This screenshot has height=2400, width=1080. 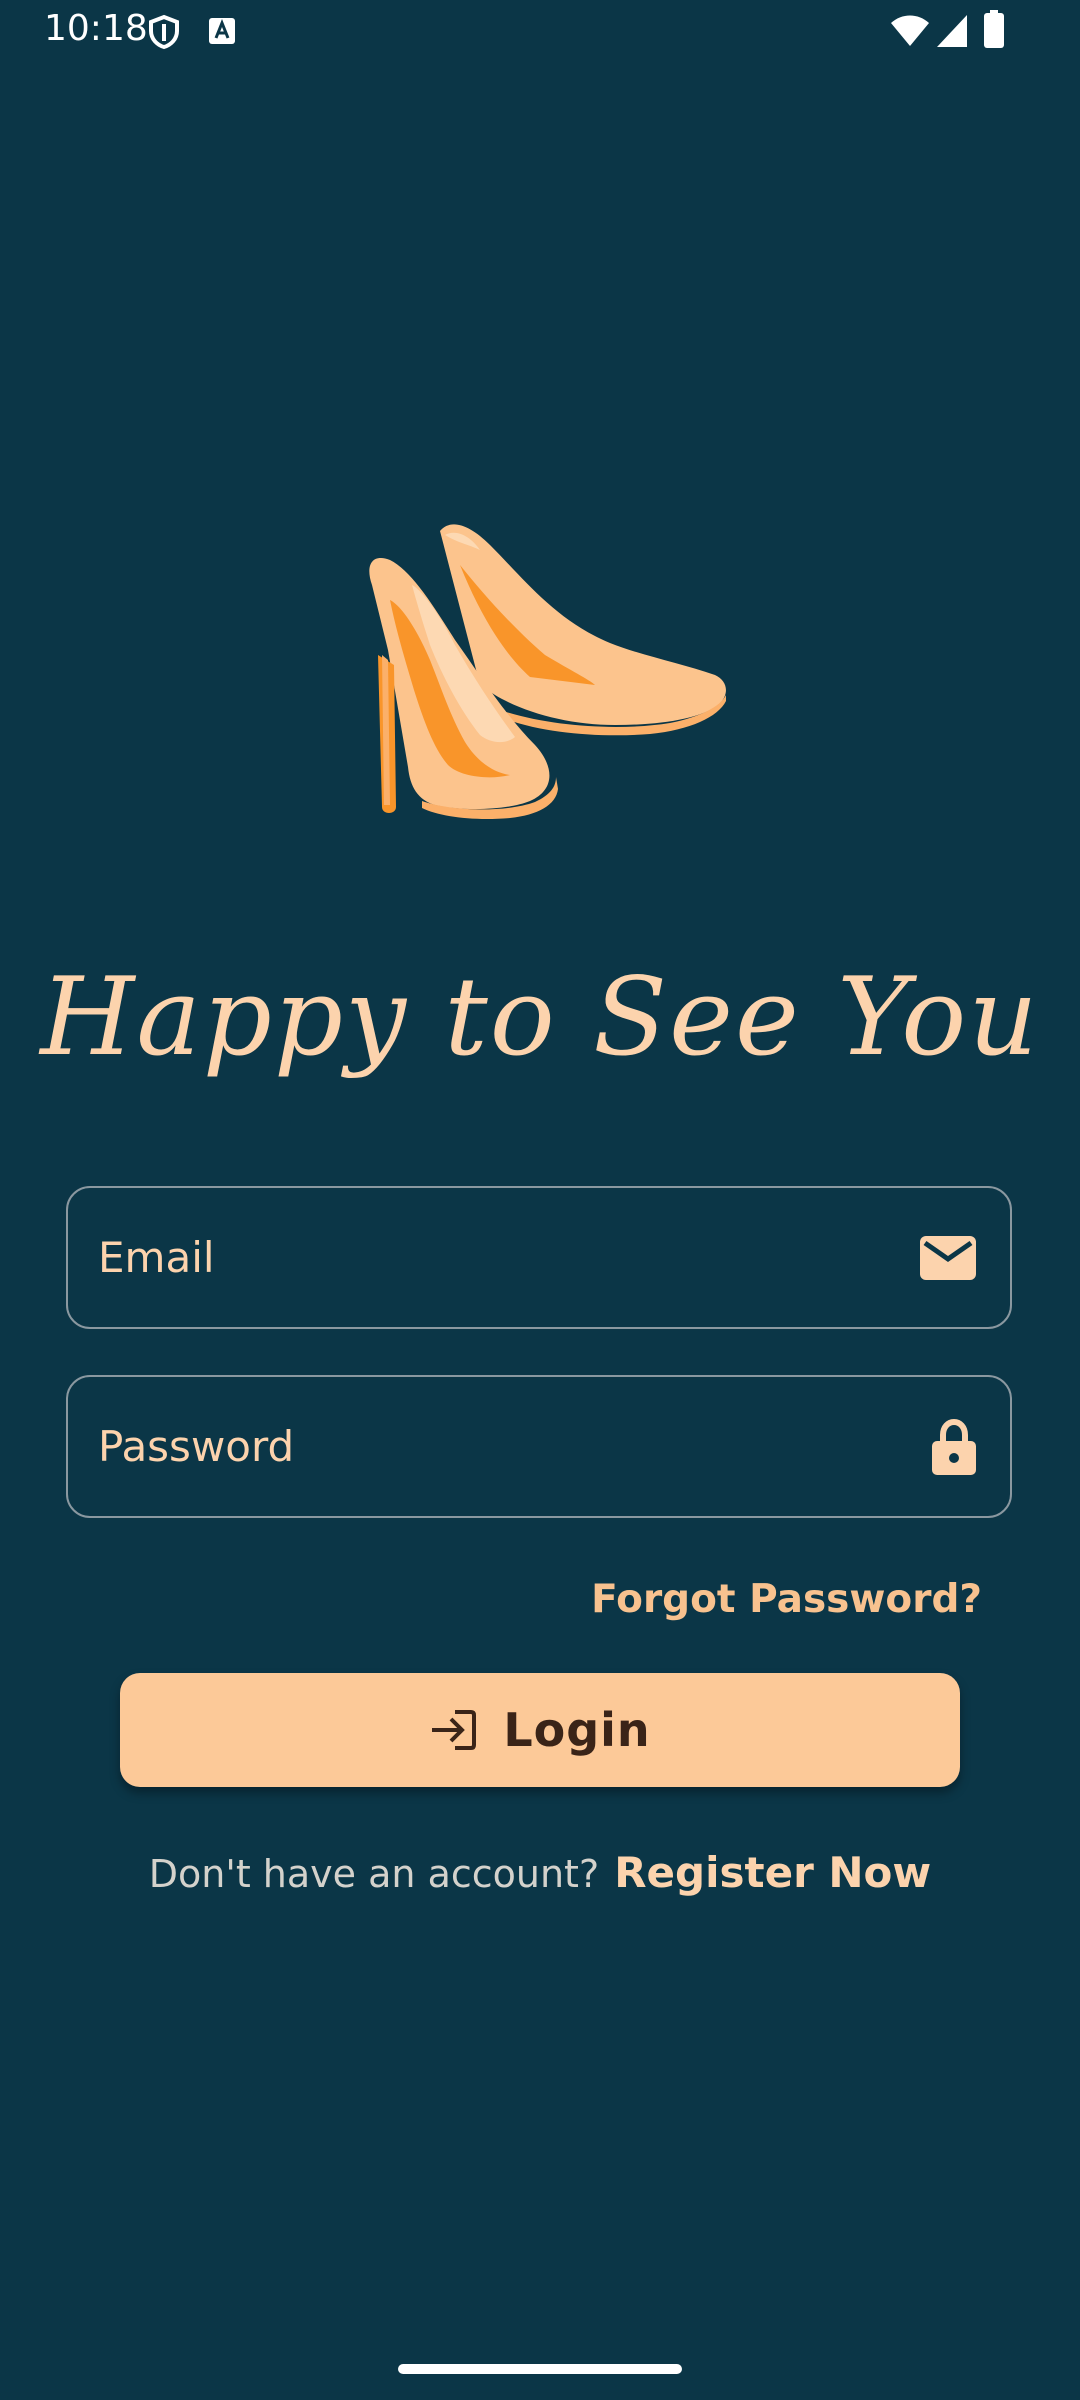 What do you see at coordinates (954, 1446) in the screenshot?
I see `lock-icon` at bounding box center [954, 1446].